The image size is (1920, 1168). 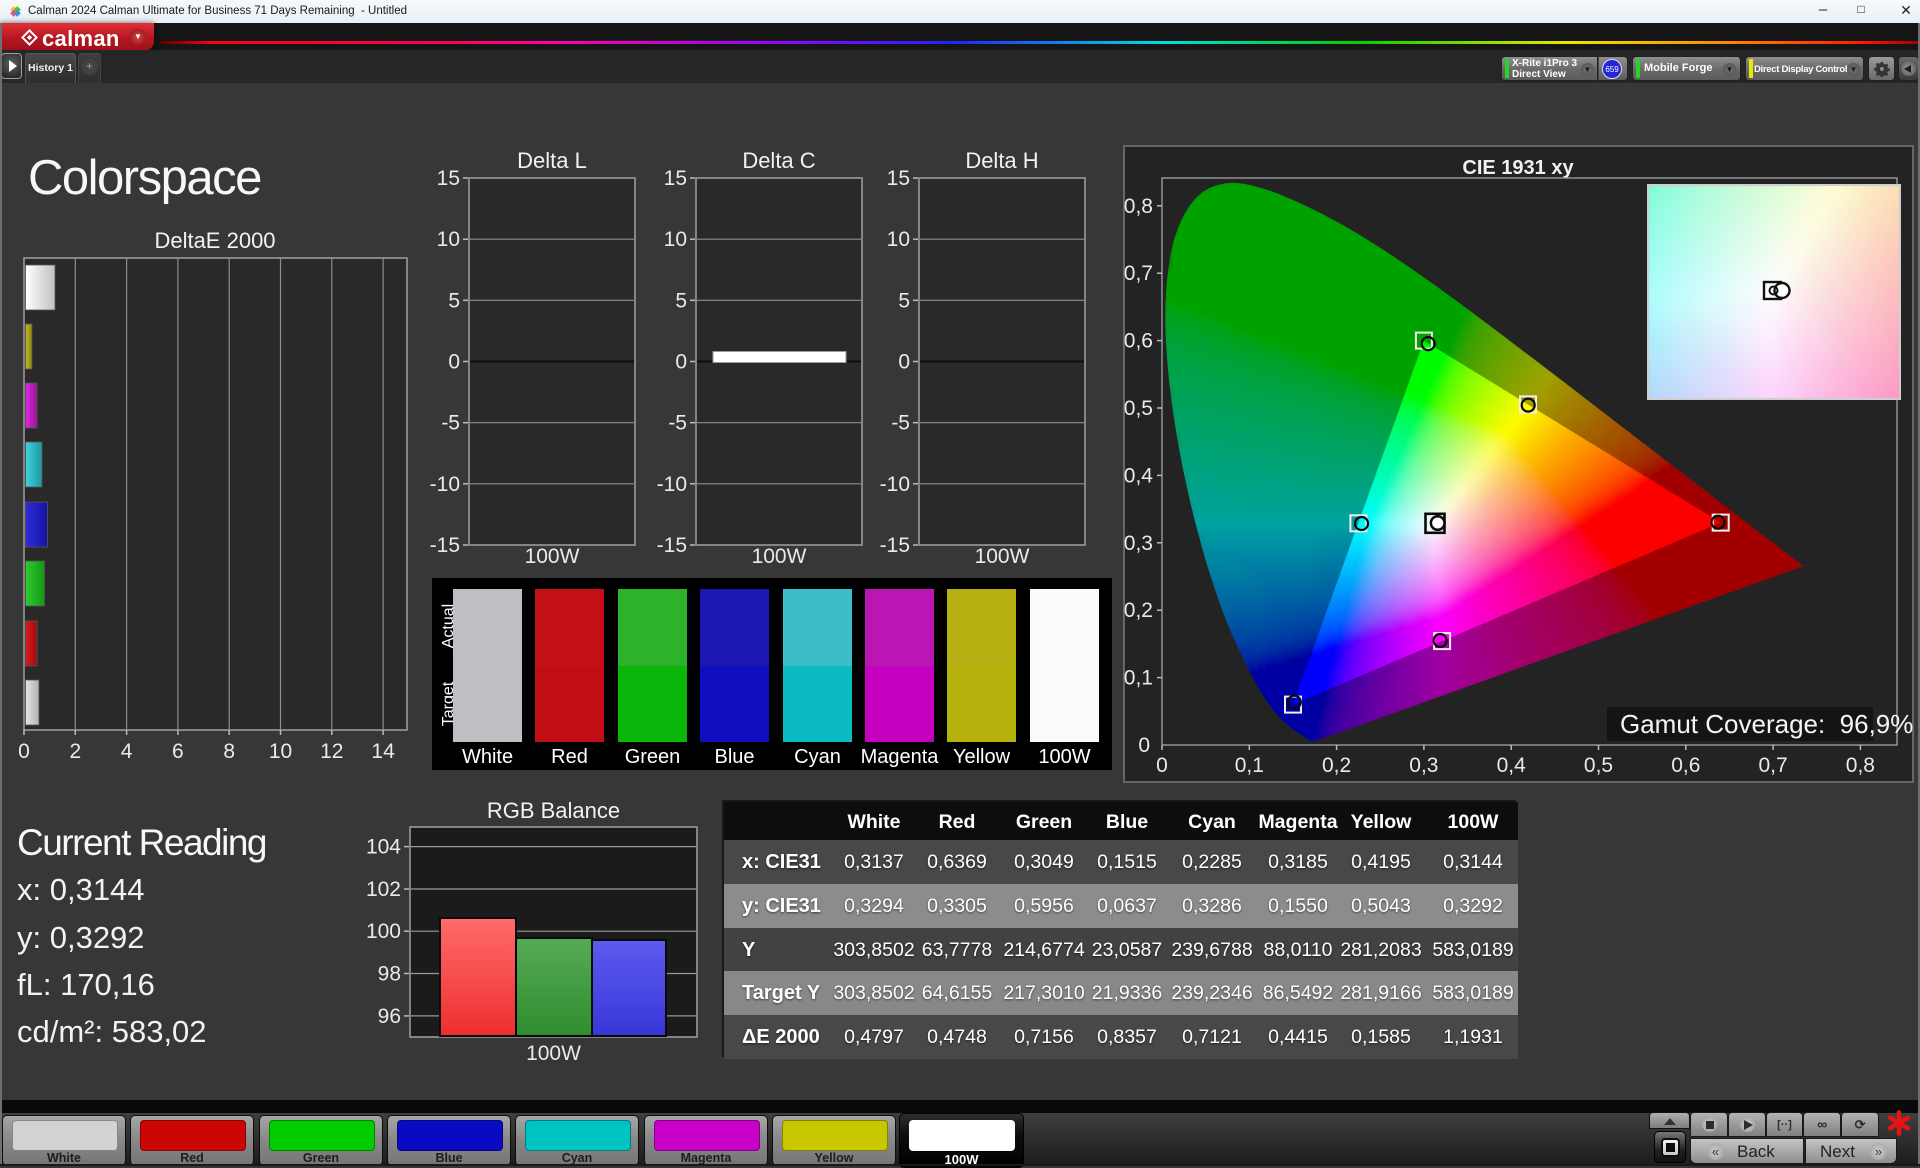 What do you see at coordinates (127, 751) in the screenshot?
I see `svg-text: 4` at bounding box center [127, 751].